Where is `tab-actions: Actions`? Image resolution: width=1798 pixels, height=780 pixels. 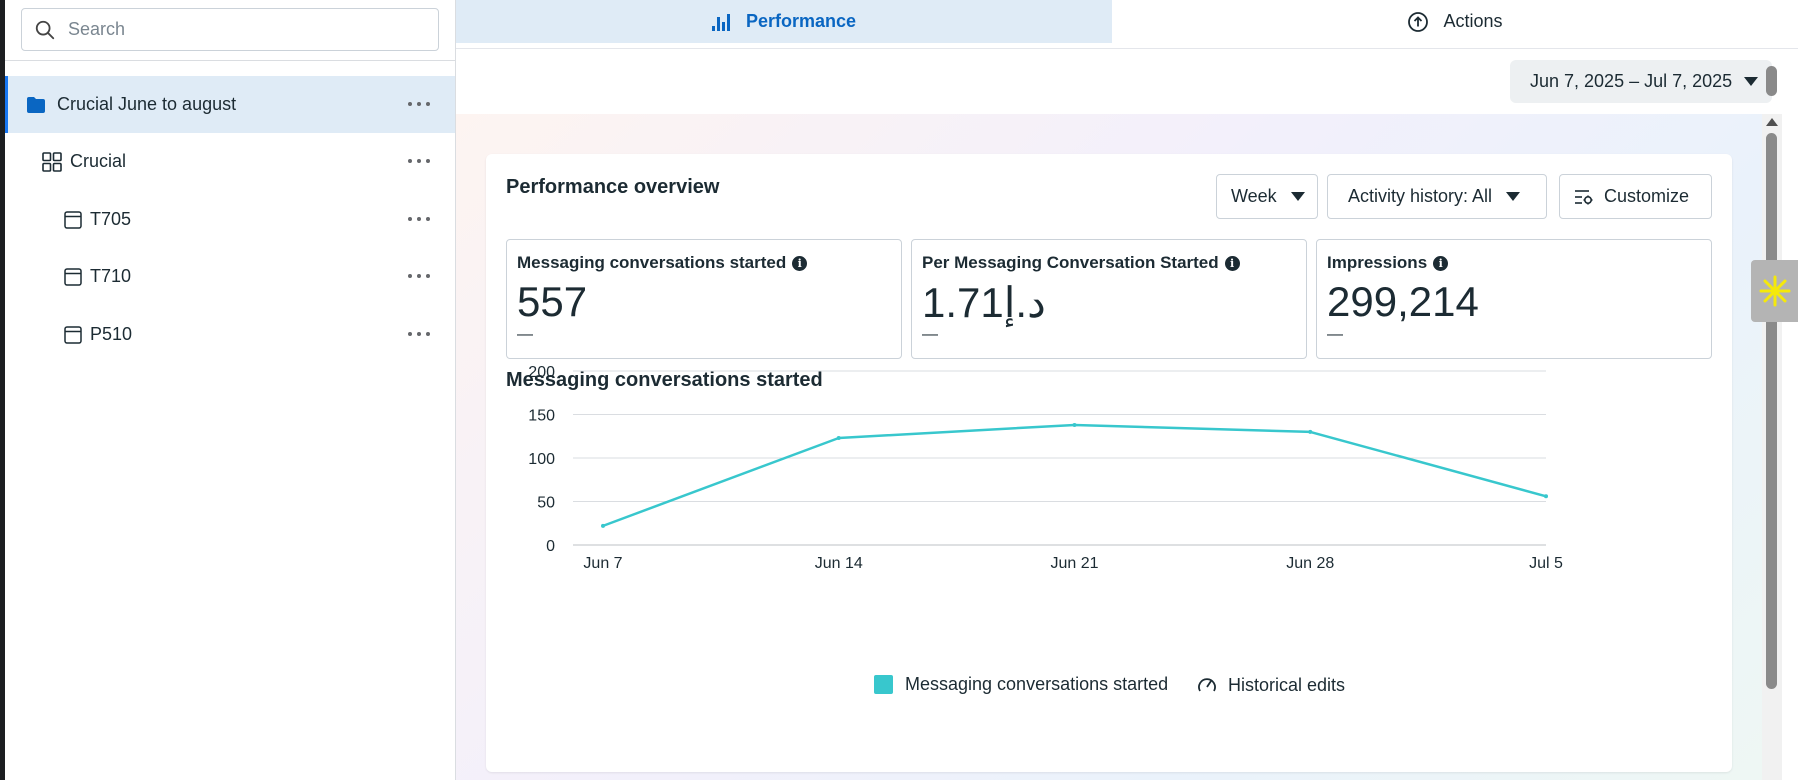
tab-actions: Actions is located at coordinates (1455, 21).